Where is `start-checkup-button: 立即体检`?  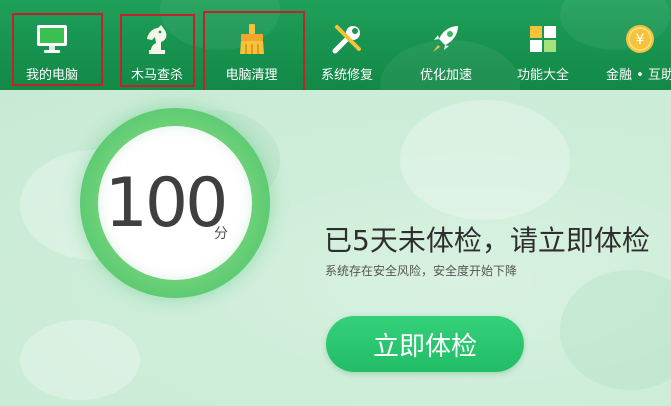 start-checkup-button: 立即体检 is located at coordinates (425, 344).